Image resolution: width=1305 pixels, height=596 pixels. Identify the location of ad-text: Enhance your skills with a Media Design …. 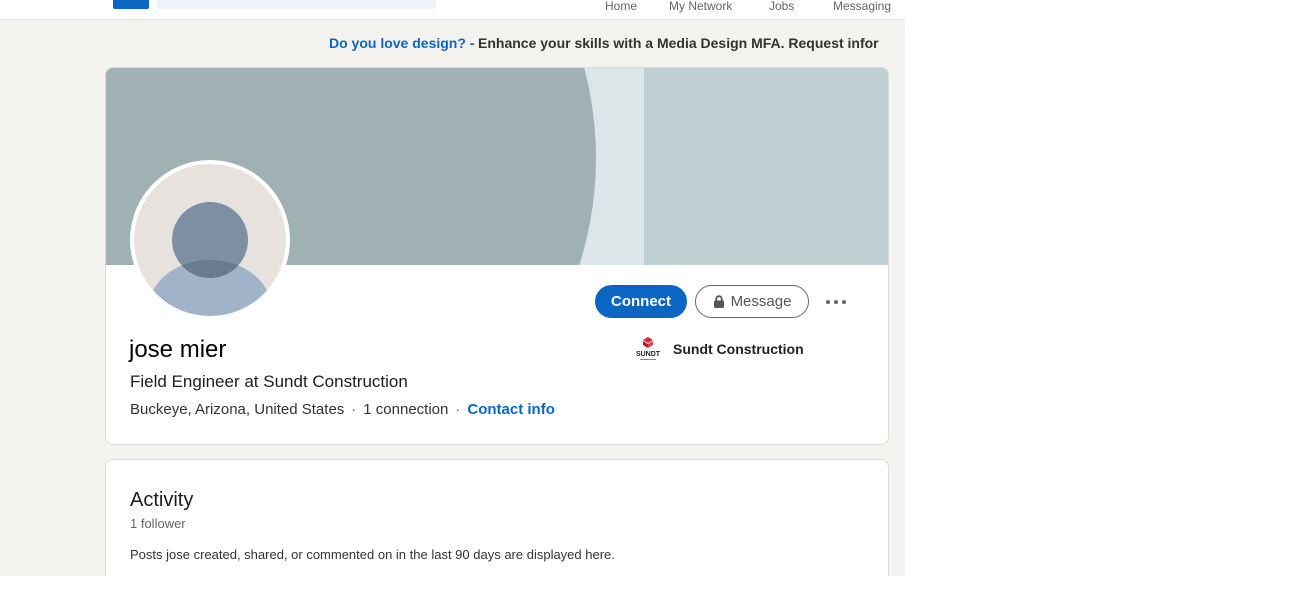
(678, 43).